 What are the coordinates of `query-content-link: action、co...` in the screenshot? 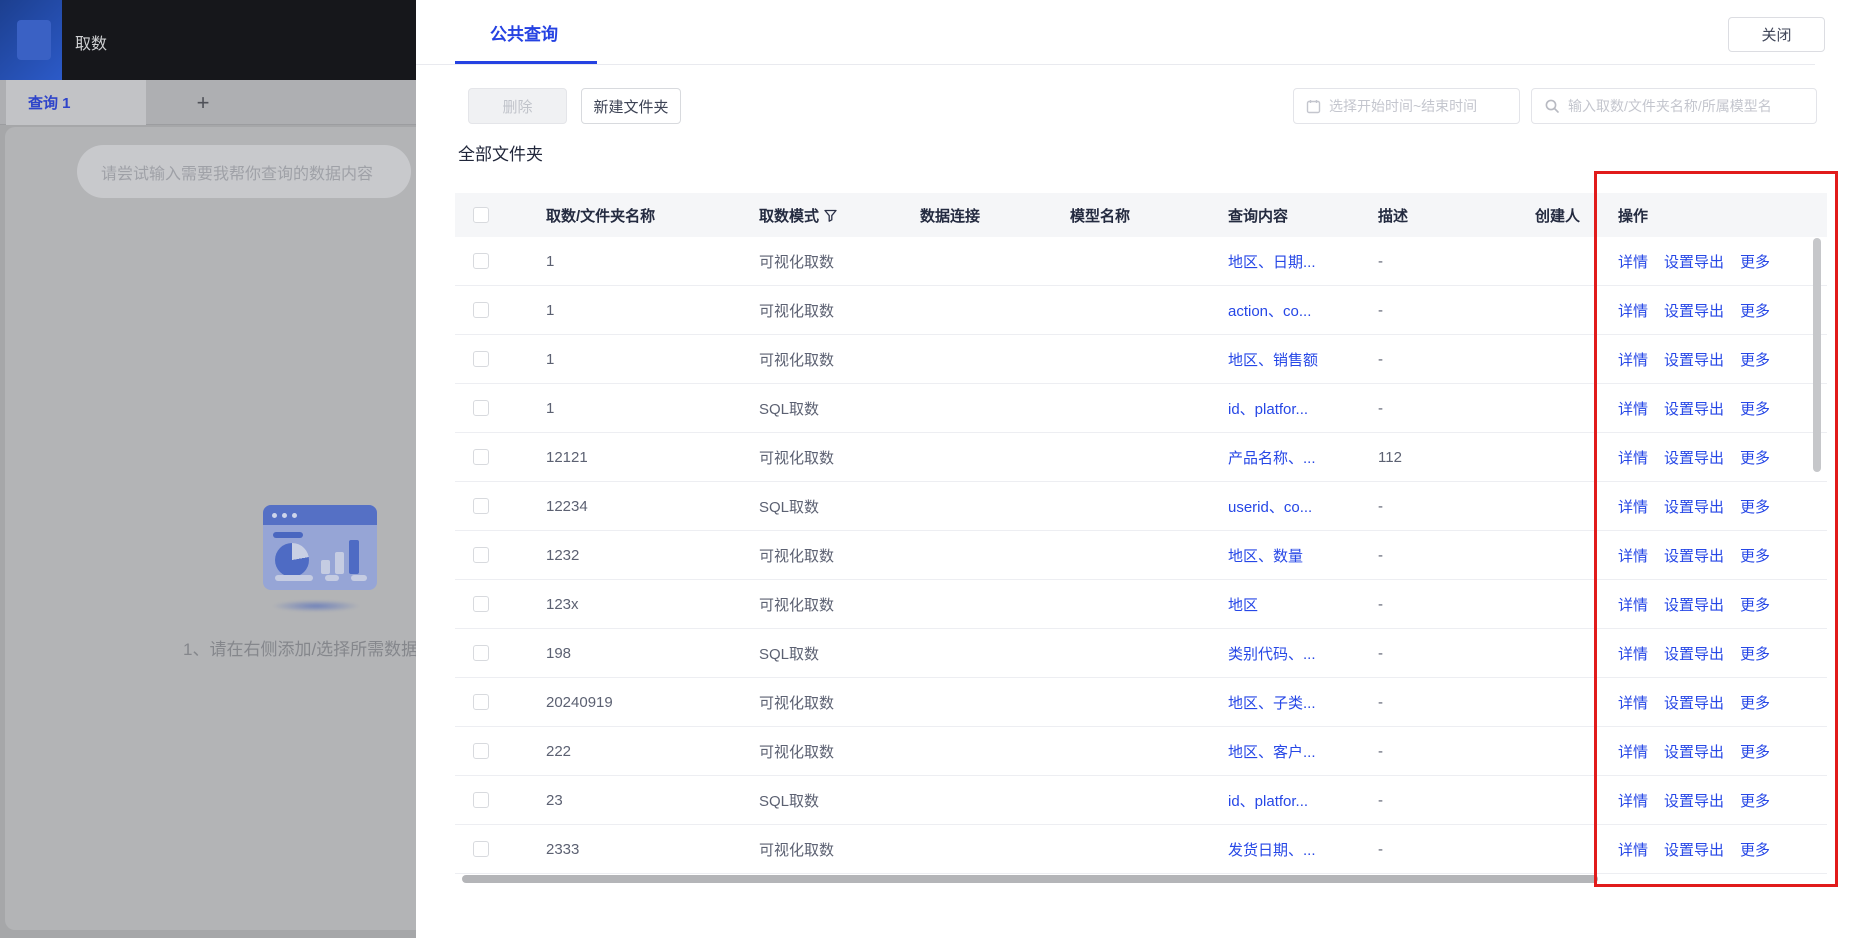 It's located at (1269, 310).